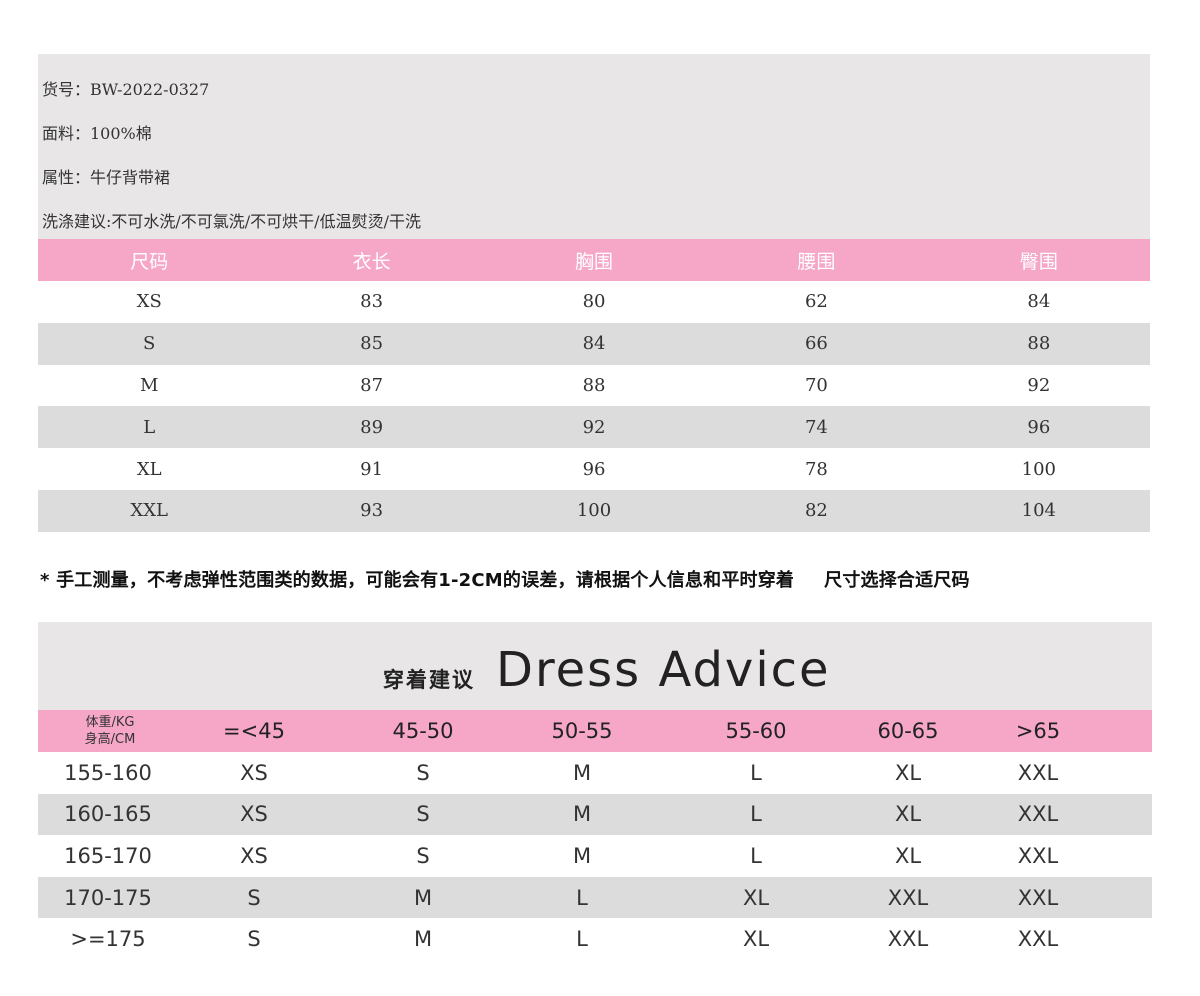 The image size is (1200, 996). Describe the element at coordinates (372, 385) in the screenshot. I see `measurement-cell: 87` at that location.